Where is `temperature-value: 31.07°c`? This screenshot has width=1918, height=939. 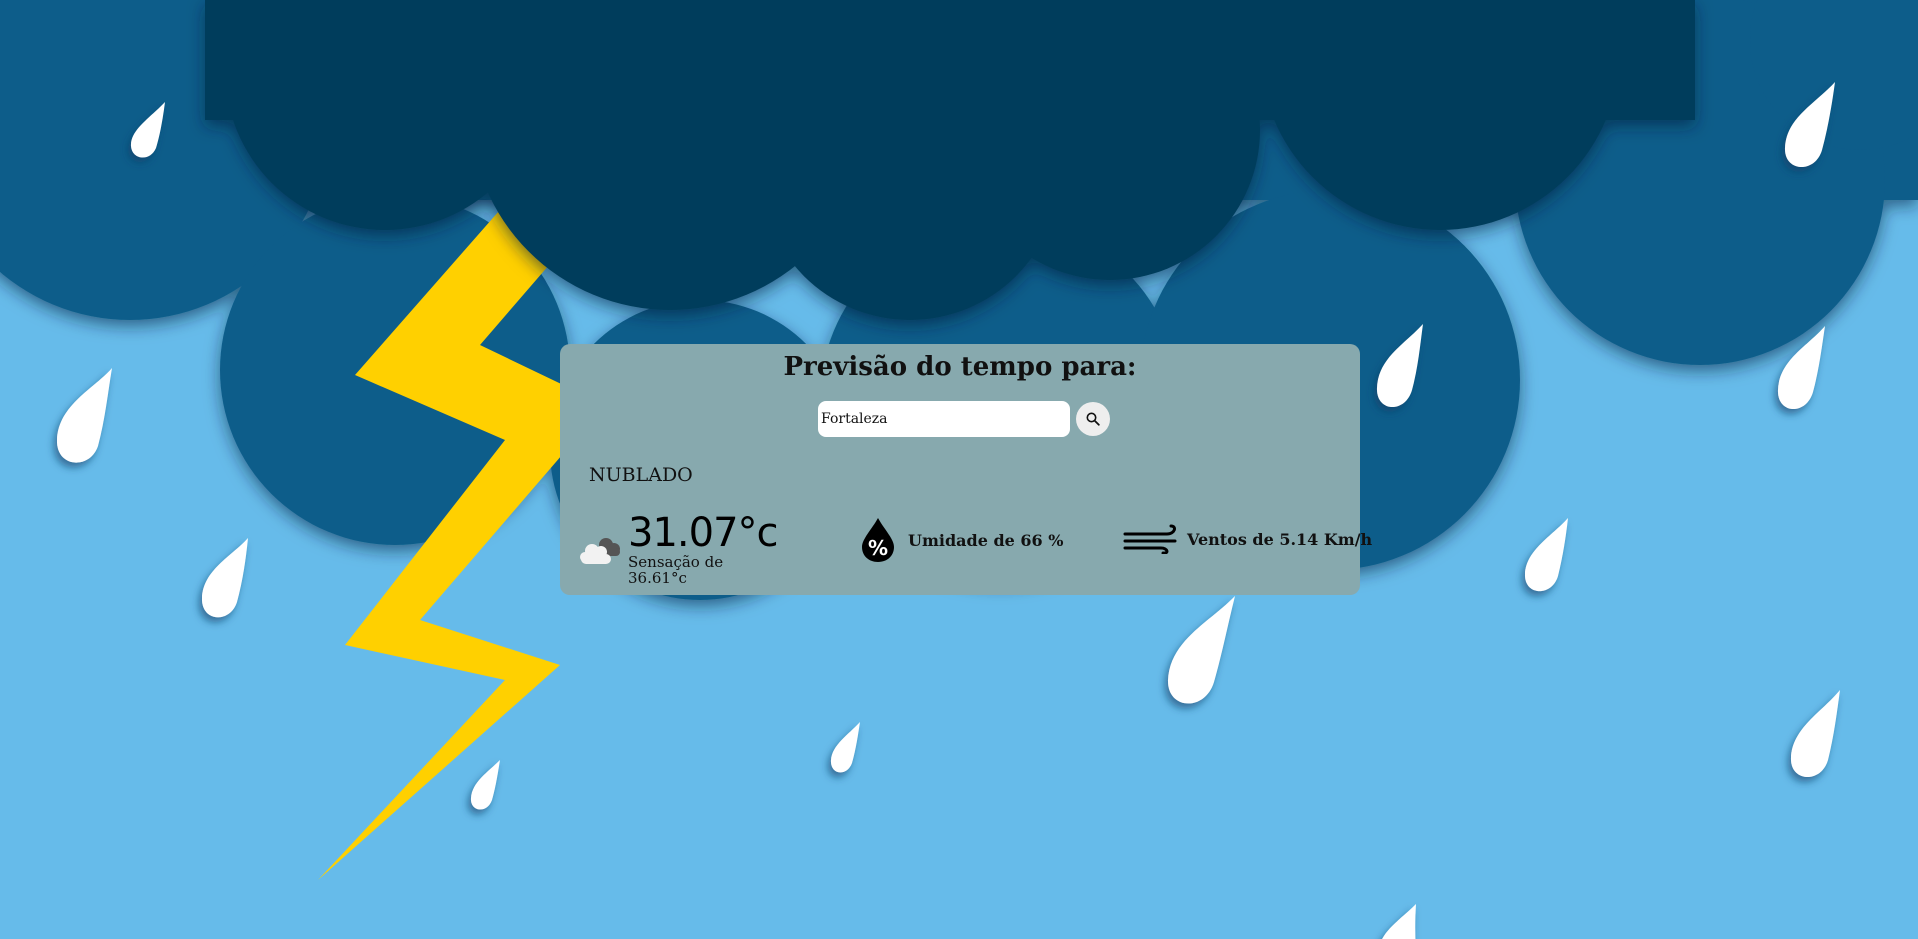
temperature-value: 31.07°c is located at coordinates (703, 533).